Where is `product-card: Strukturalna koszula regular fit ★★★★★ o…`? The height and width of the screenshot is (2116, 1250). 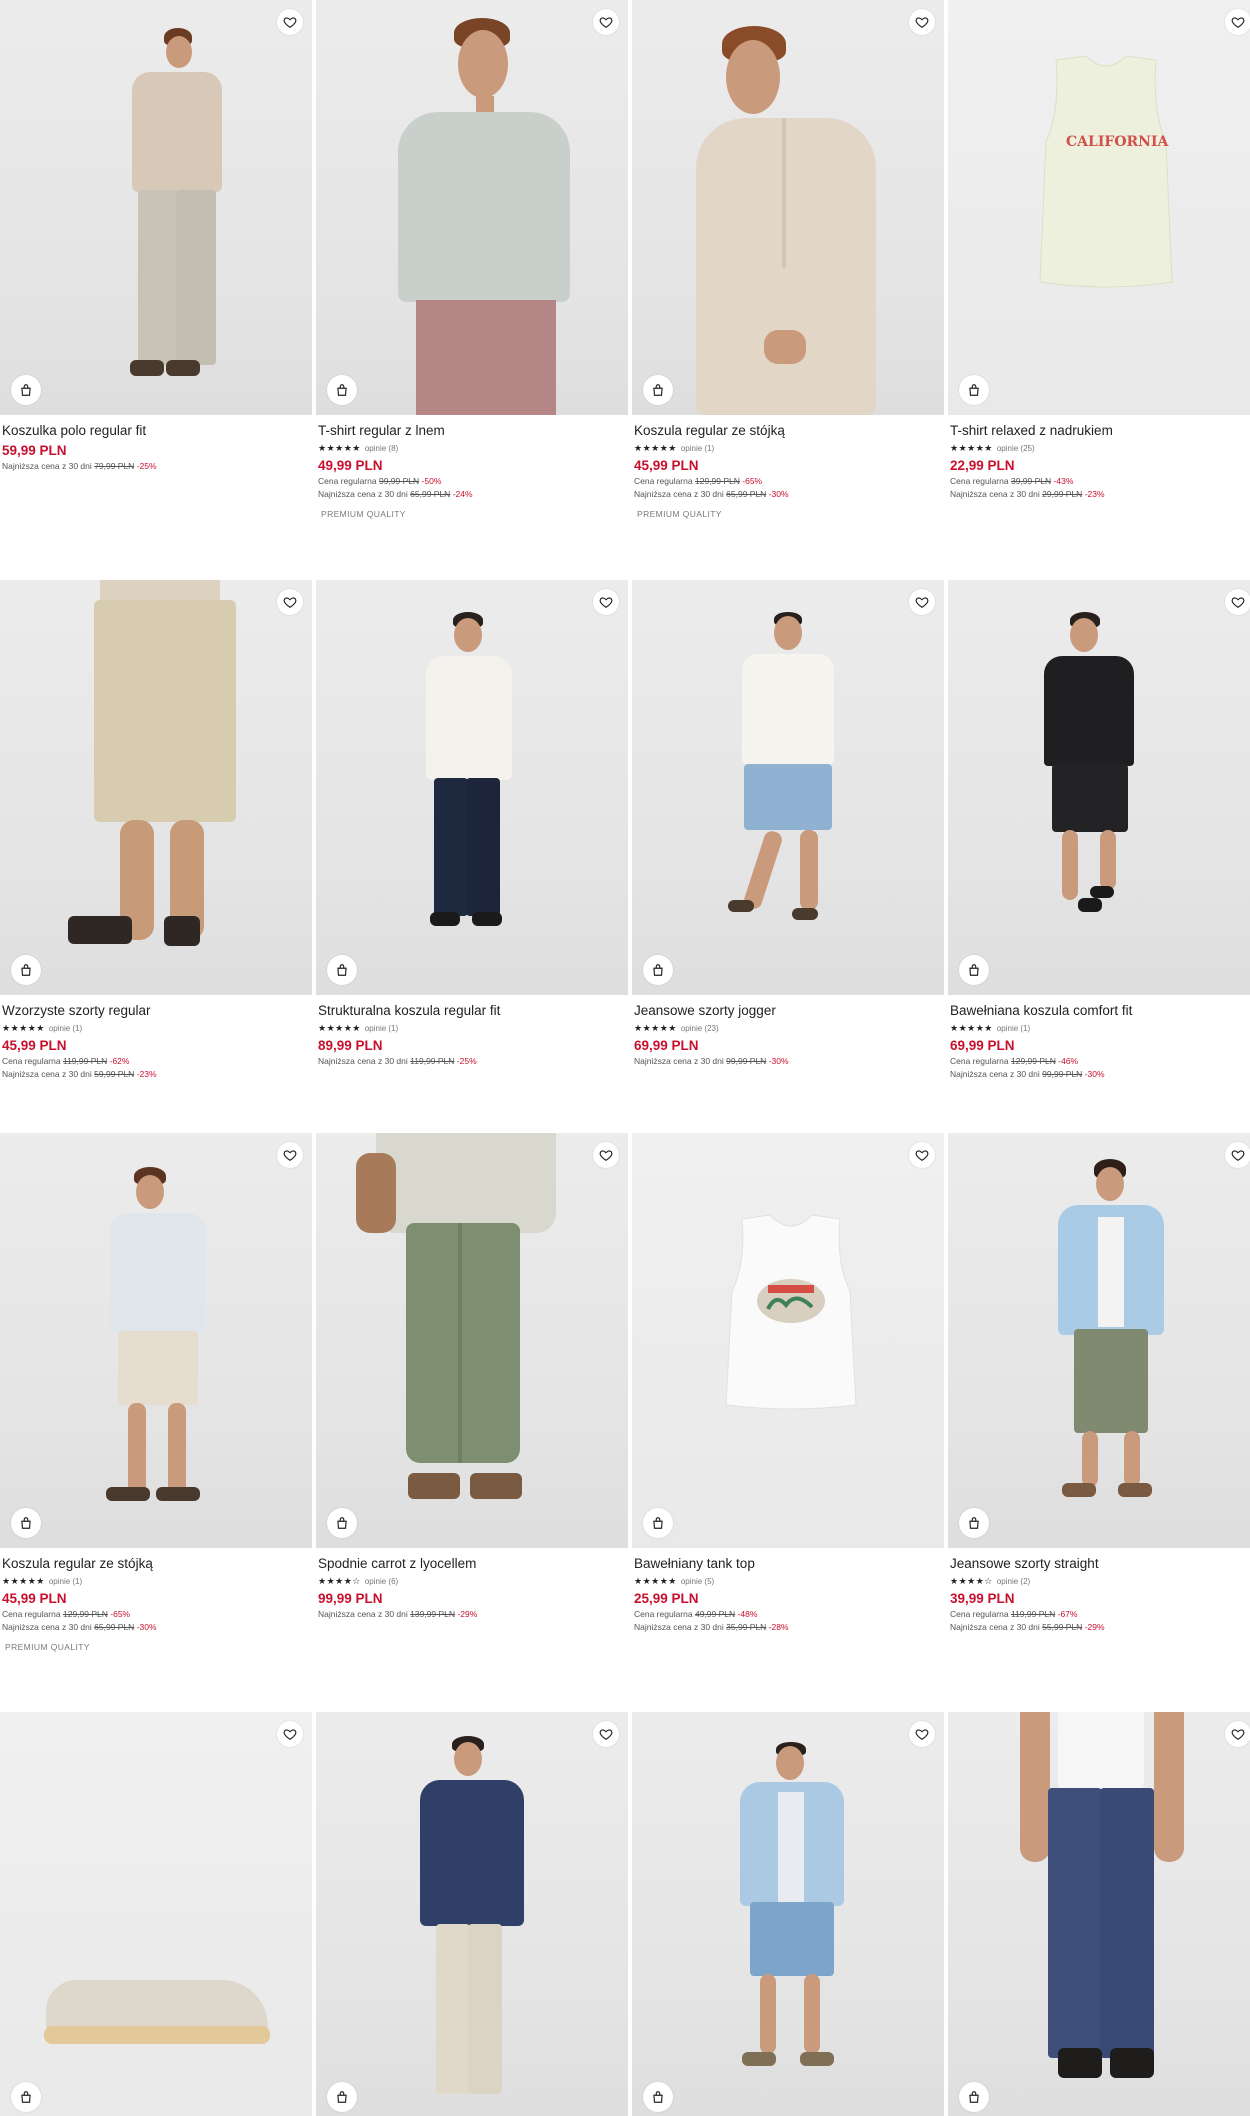
product-card: Strukturalna koszula regular fit ★★★★★ o… is located at coordinates (472, 823).